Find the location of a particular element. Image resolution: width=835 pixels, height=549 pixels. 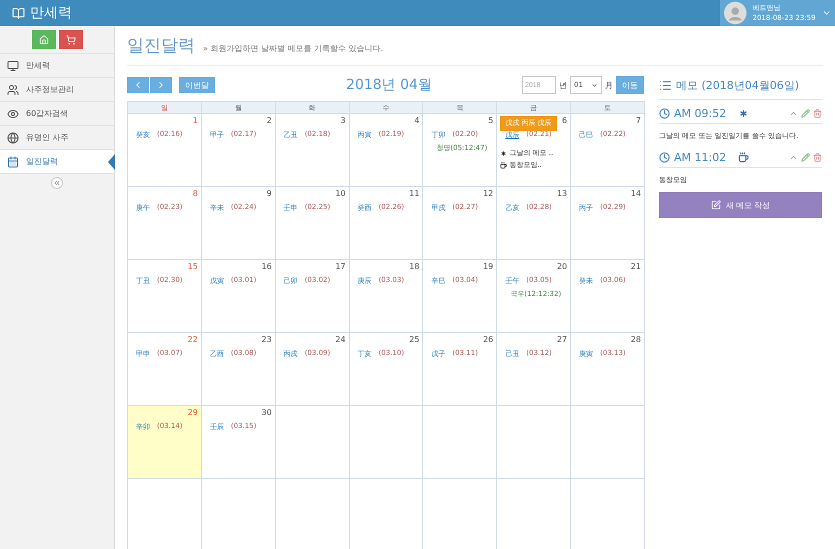

year-unit: 년 is located at coordinates (563, 85).